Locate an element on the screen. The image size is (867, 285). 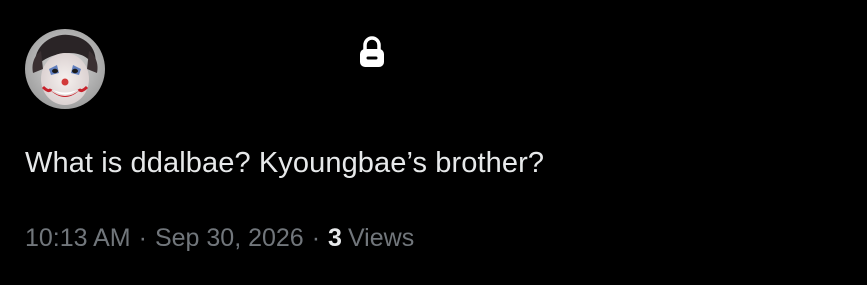
avatar-image is located at coordinates (65, 69).